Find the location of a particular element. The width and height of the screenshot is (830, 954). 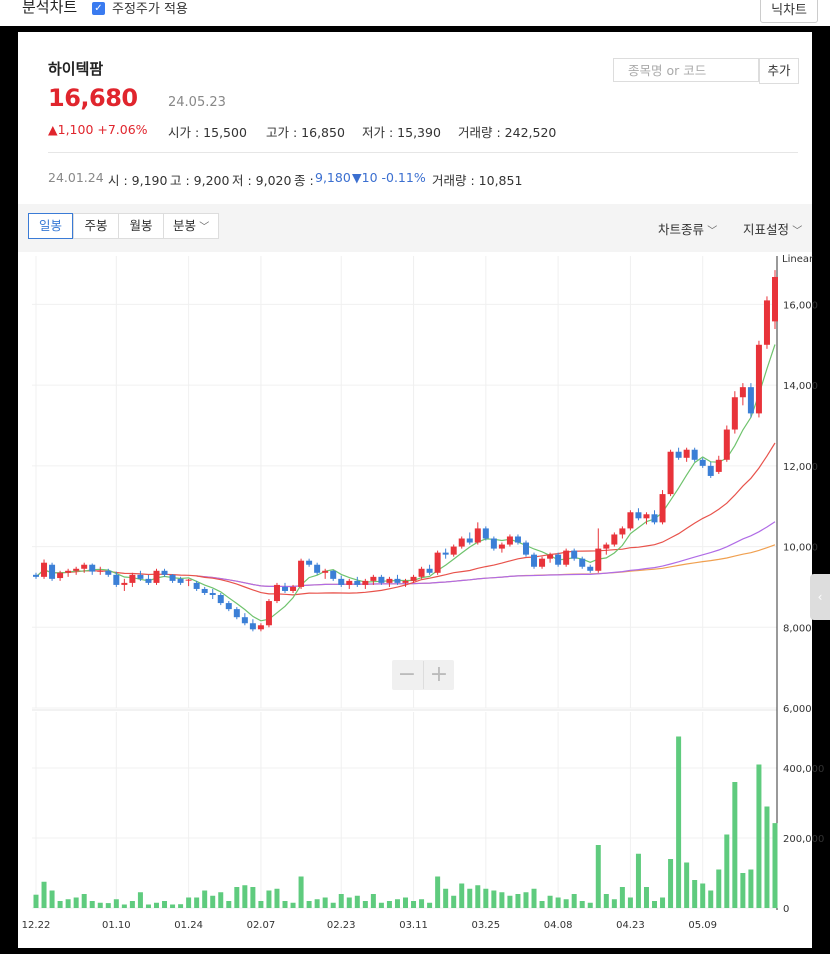

zoom-in-button: + is located at coordinates (438, 675).